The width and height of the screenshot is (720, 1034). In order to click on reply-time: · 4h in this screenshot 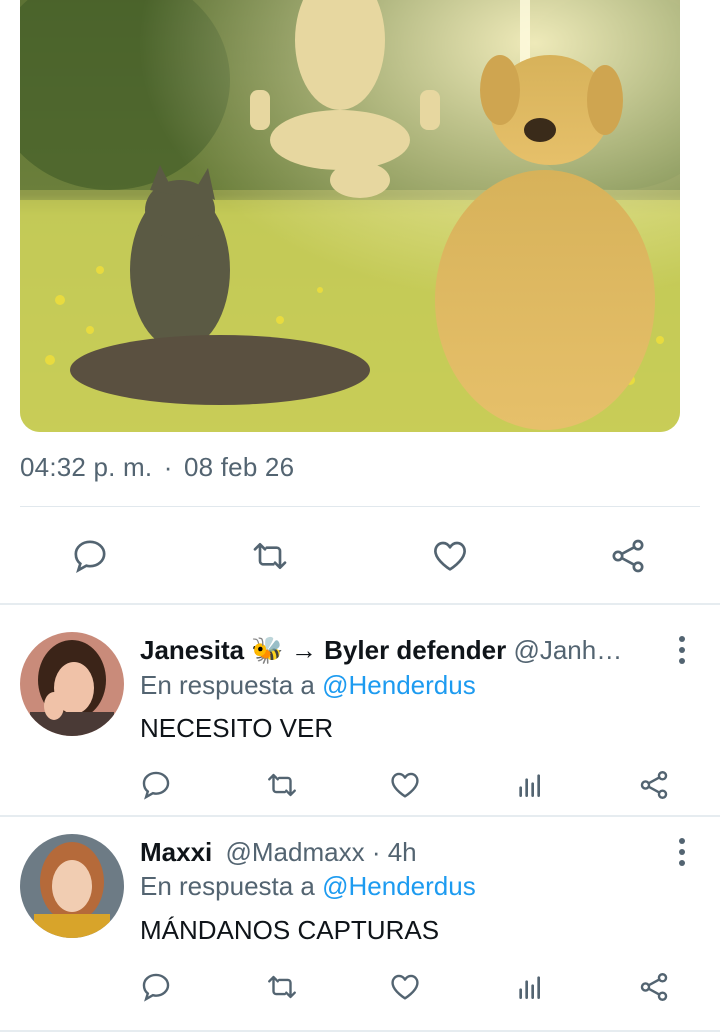, I will do `click(394, 852)`.